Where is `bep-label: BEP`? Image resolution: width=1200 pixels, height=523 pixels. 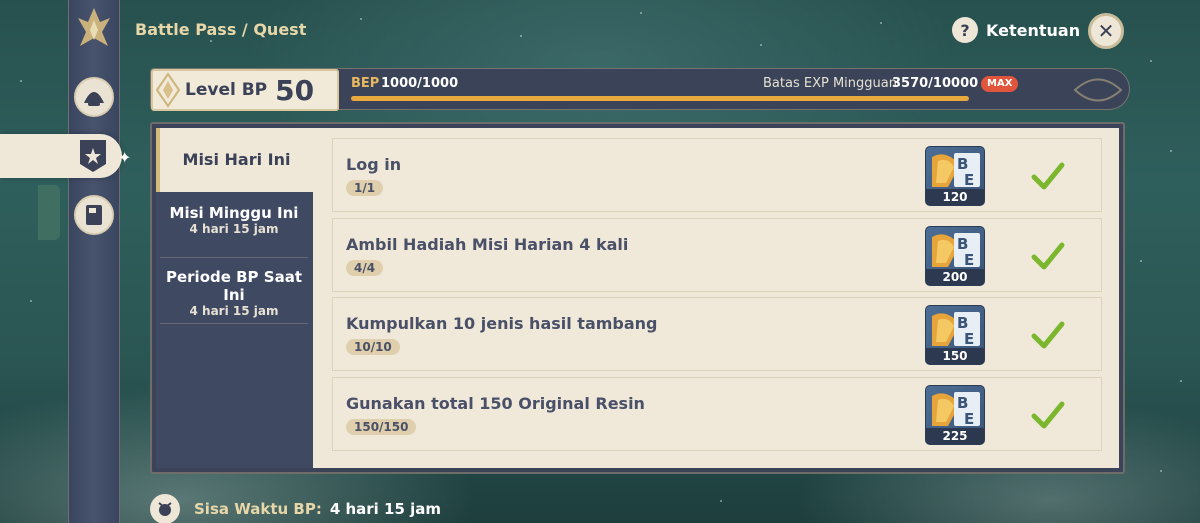
bep-label: BEP is located at coordinates (365, 83).